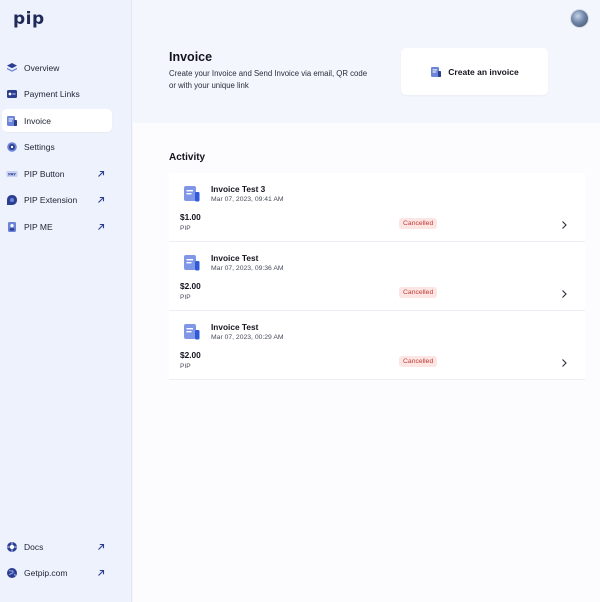 This screenshot has width=600, height=602. I want to click on activity-title: Activity, so click(187, 157).